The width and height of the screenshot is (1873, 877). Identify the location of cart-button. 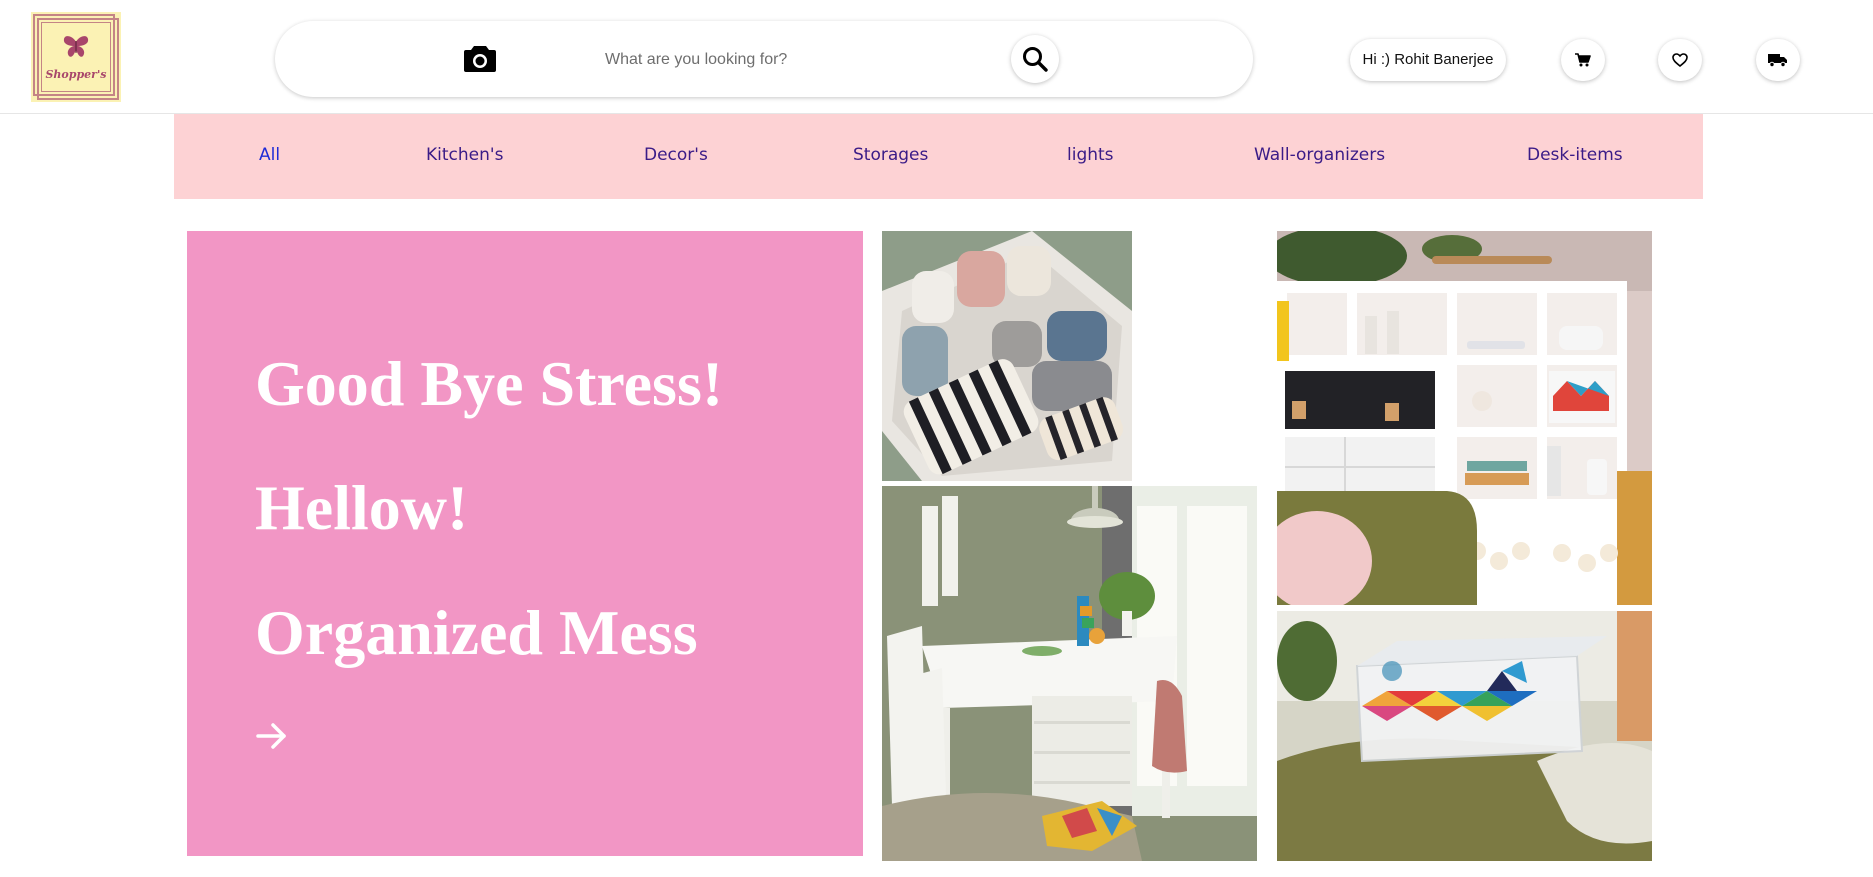
(1583, 60).